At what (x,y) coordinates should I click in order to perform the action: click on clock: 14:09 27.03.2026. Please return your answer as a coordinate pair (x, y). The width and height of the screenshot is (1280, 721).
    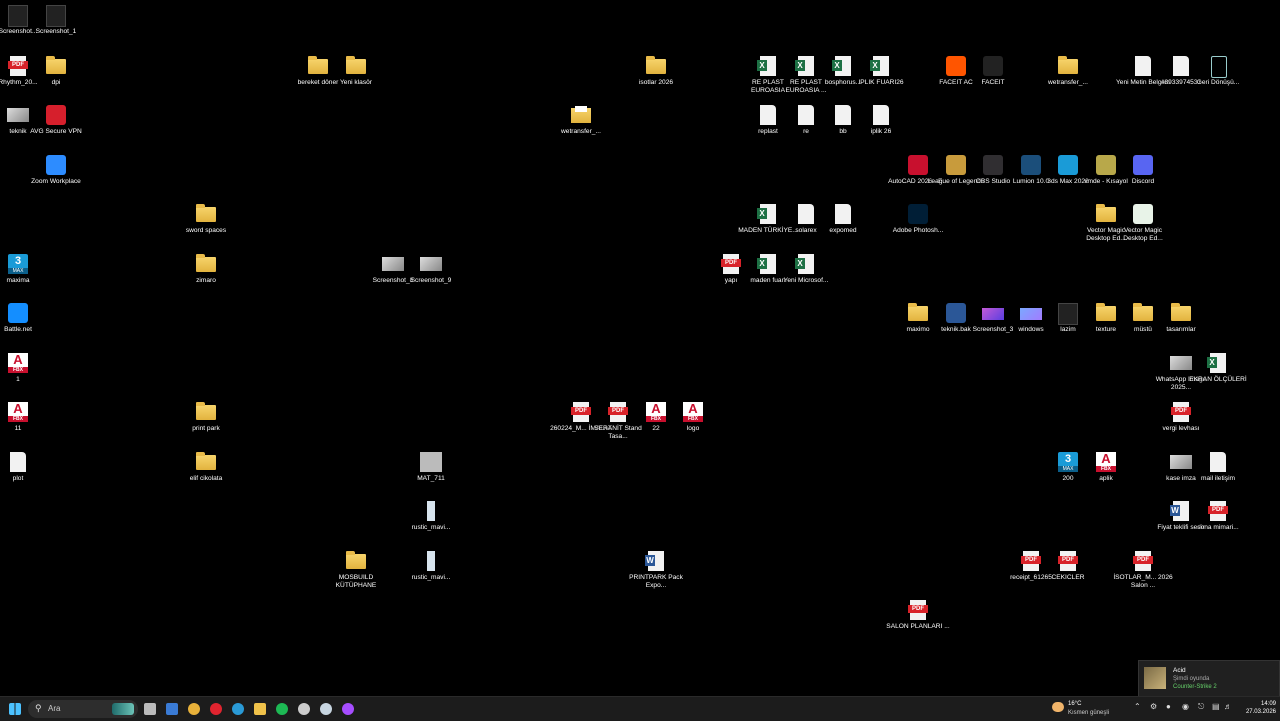
    Looking at the image, I should click on (1256, 708).